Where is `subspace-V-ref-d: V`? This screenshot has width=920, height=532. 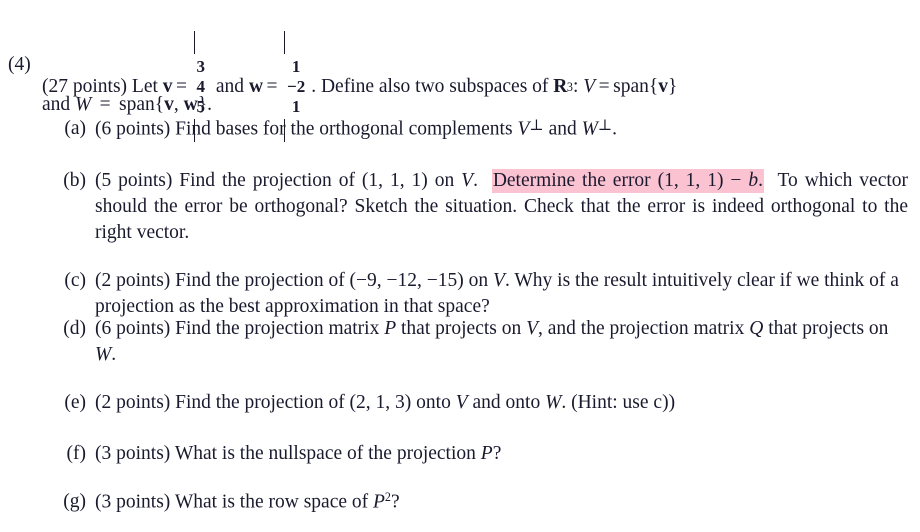
subspace-V-ref-d: V is located at coordinates (532, 328).